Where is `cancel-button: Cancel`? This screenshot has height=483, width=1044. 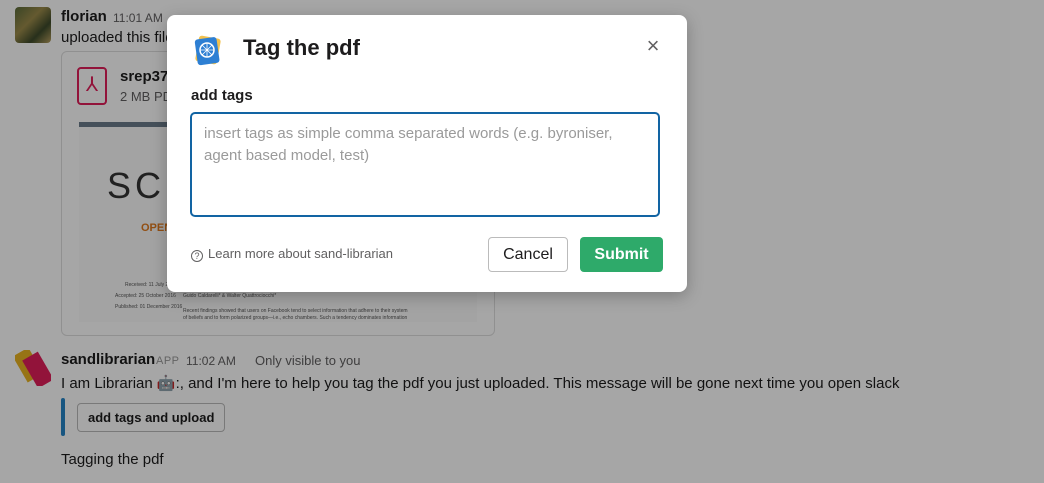
cancel-button: Cancel is located at coordinates (528, 254).